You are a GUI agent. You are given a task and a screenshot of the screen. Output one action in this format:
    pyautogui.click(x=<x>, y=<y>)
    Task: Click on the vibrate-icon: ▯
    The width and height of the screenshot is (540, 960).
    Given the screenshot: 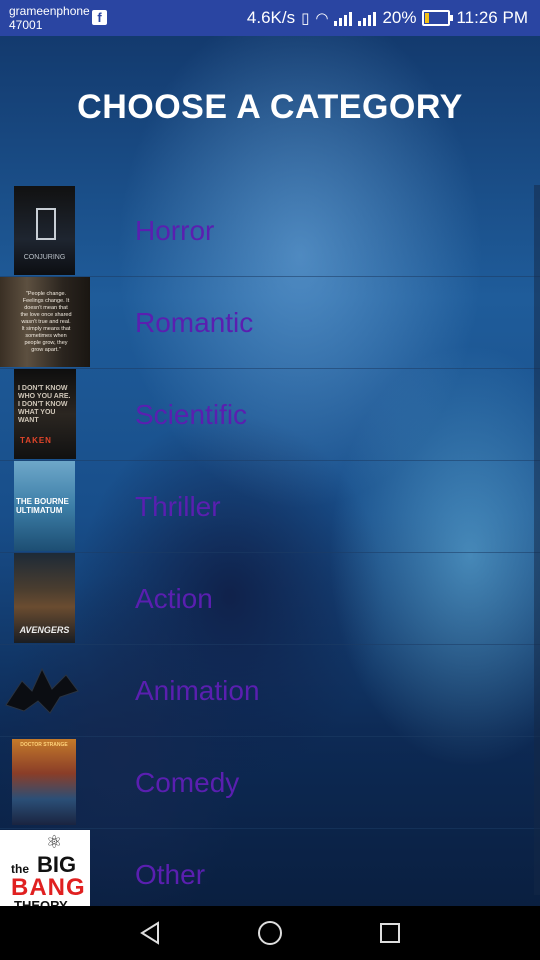 What is the action you would take?
    pyautogui.click(x=305, y=18)
    